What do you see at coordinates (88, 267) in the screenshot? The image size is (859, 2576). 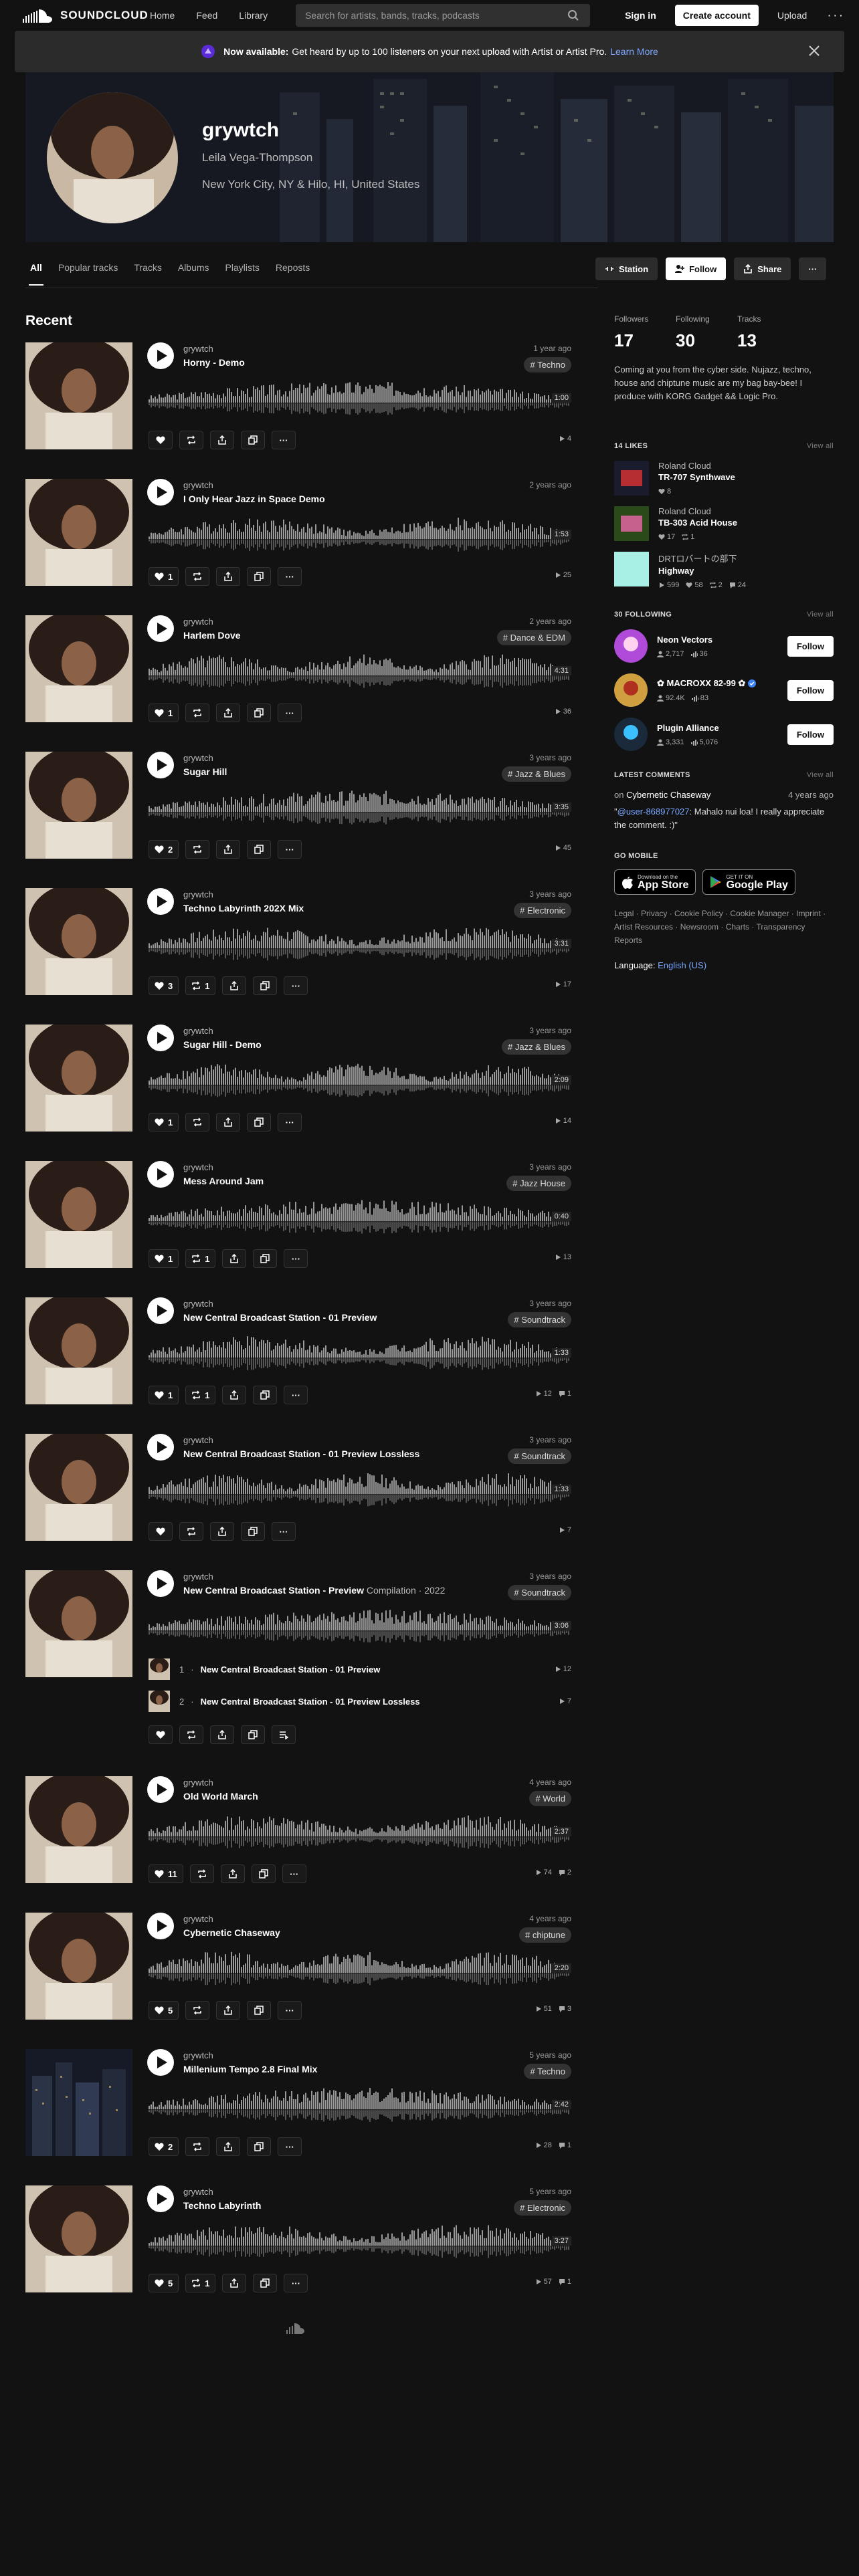 I see `tab-popular-tracks: Popular tracks` at bounding box center [88, 267].